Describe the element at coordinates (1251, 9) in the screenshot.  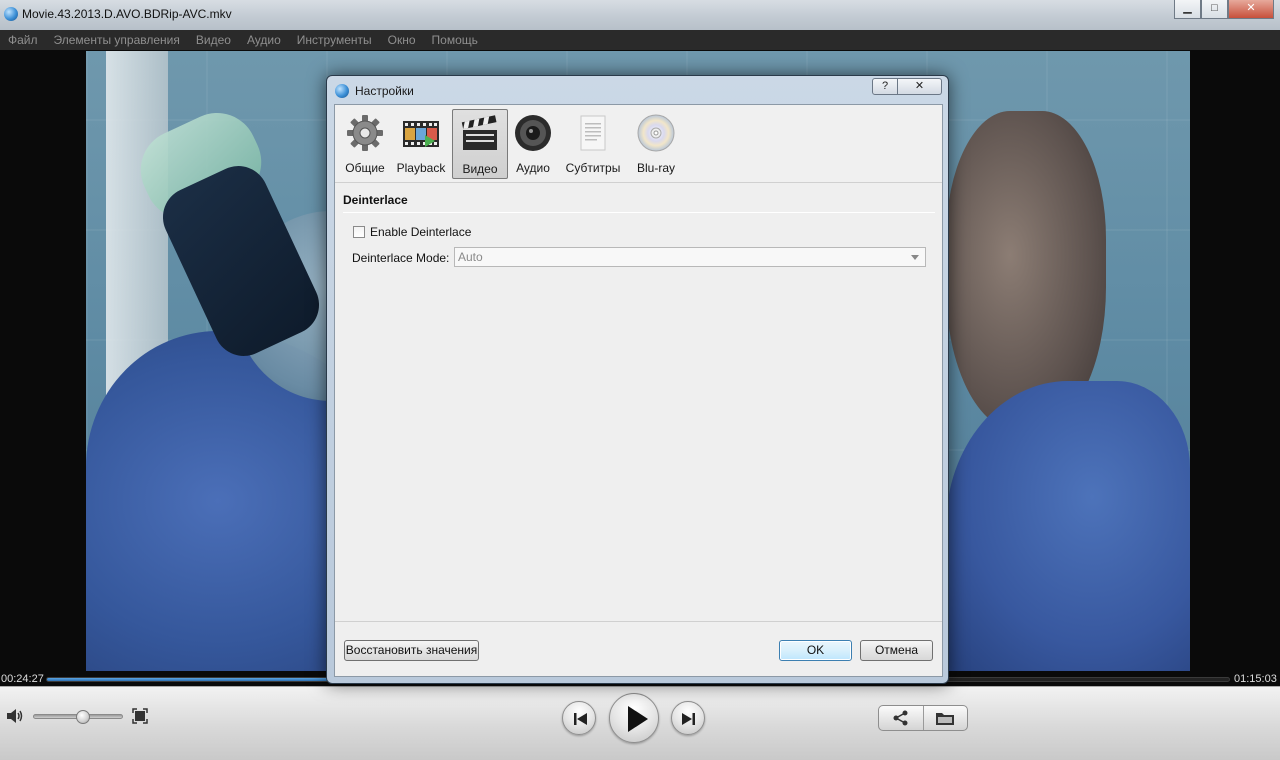
I see `close-window-button: ✕` at that location.